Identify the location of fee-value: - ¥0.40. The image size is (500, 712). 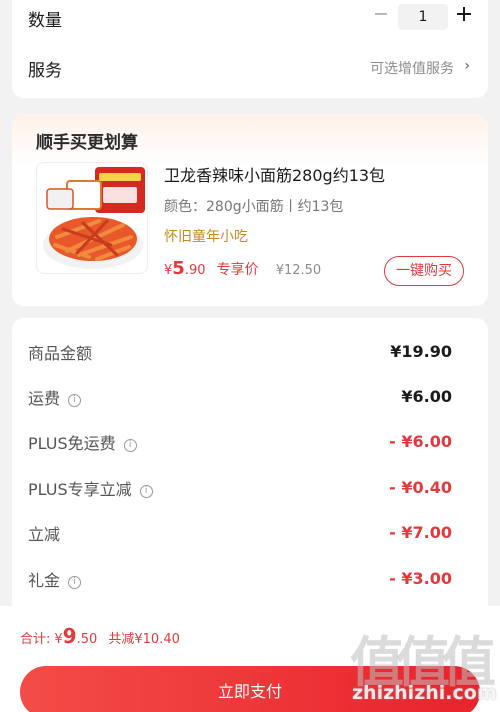
(420, 487).